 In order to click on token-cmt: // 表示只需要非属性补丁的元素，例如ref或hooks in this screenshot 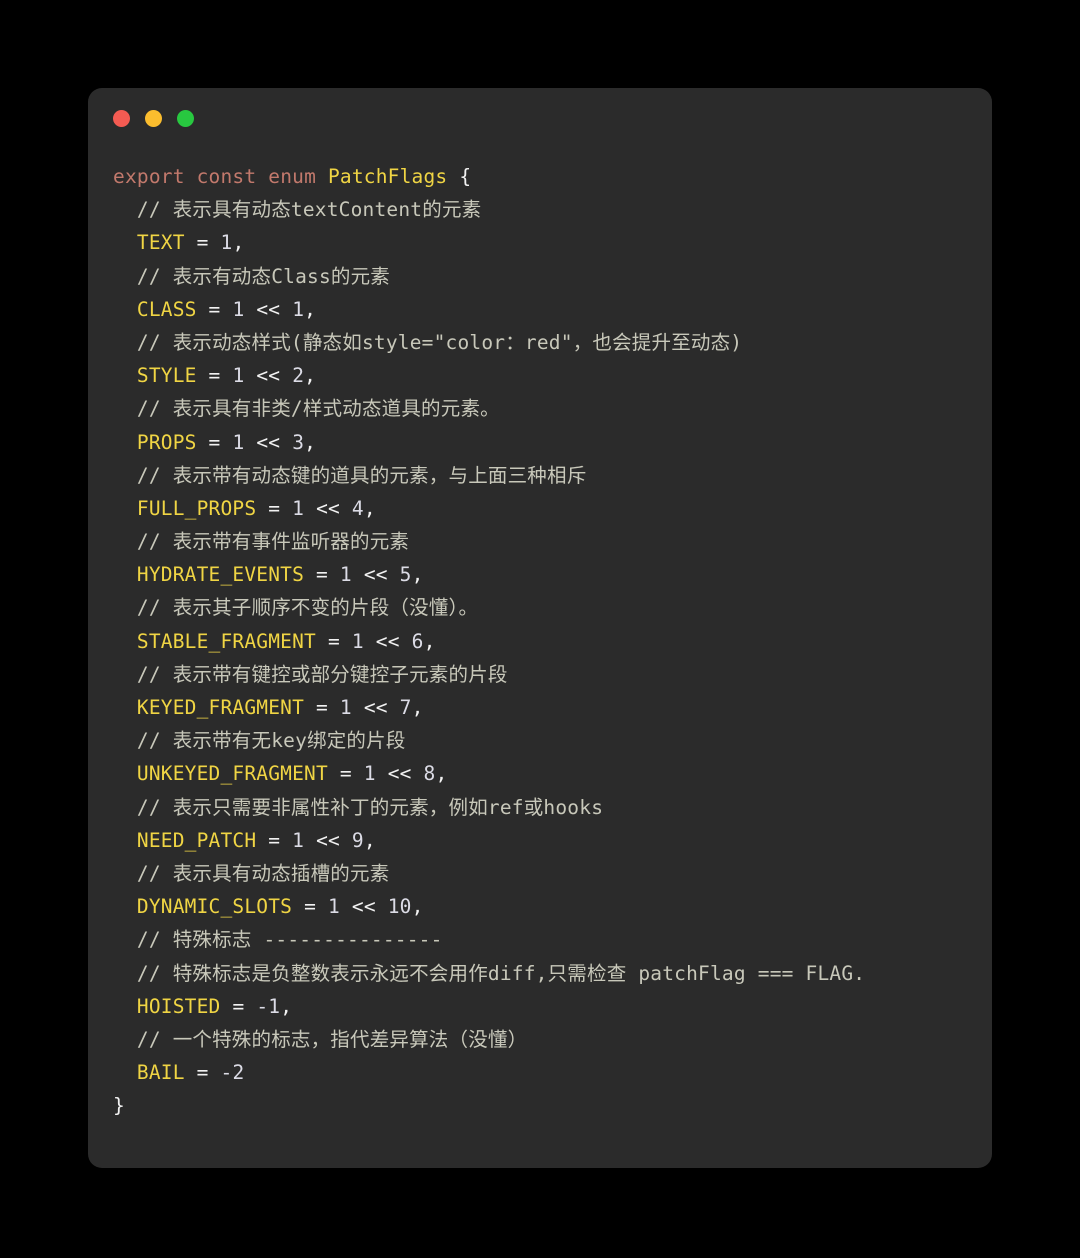, I will do `click(370, 807)`.